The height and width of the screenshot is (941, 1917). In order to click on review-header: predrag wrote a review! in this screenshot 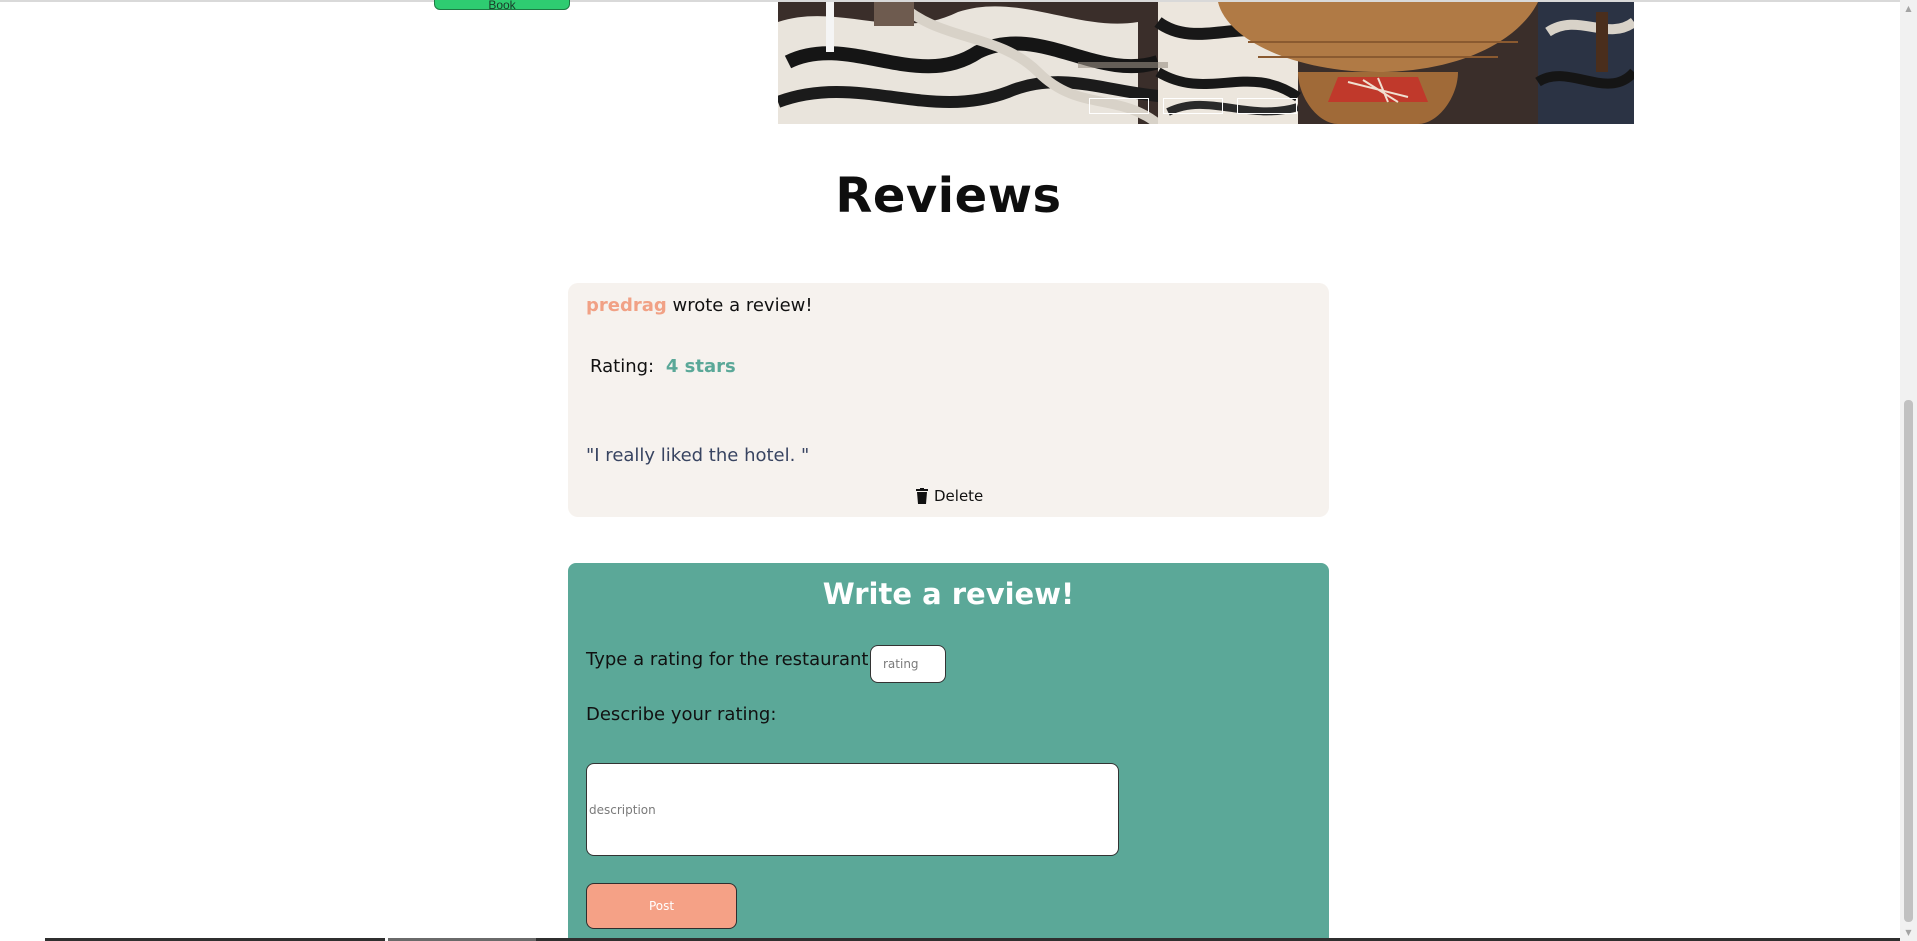, I will do `click(699, 305)`.